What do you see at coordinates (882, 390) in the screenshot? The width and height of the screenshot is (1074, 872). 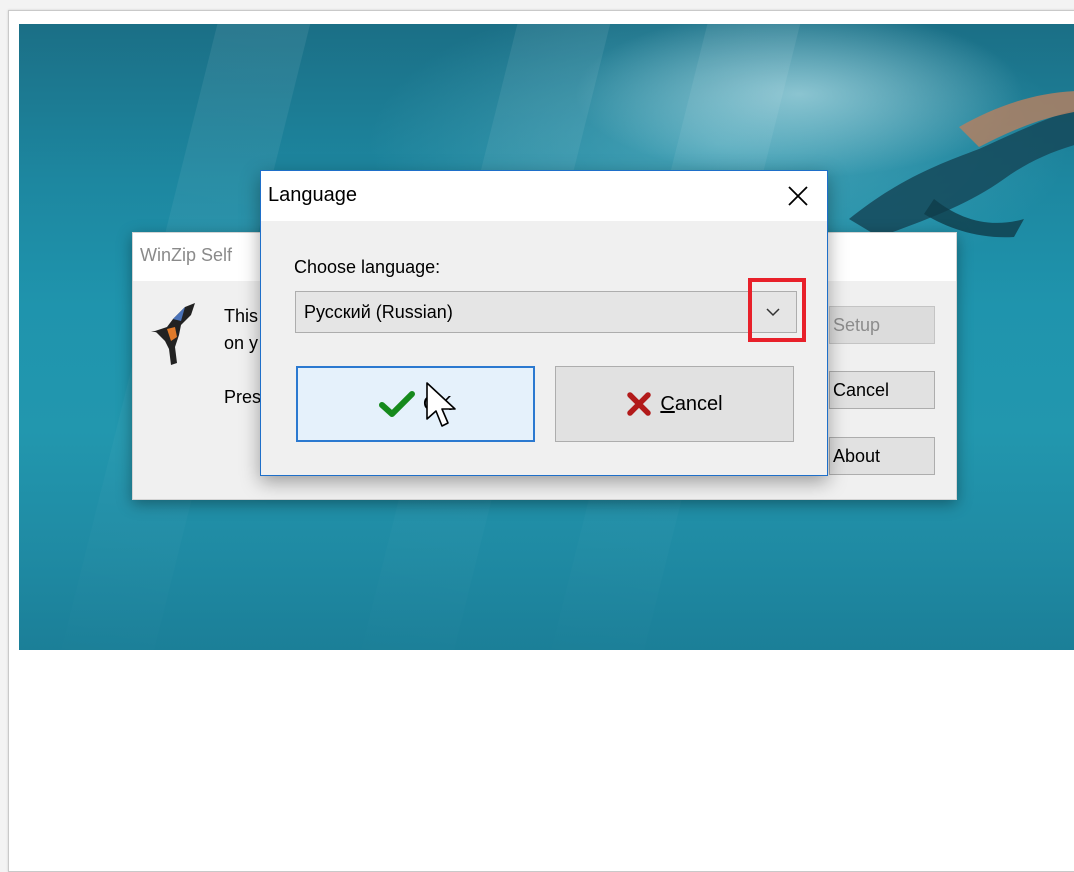 I see `winzip-cancel-button: Cancel` at bounding box center [882, 390].